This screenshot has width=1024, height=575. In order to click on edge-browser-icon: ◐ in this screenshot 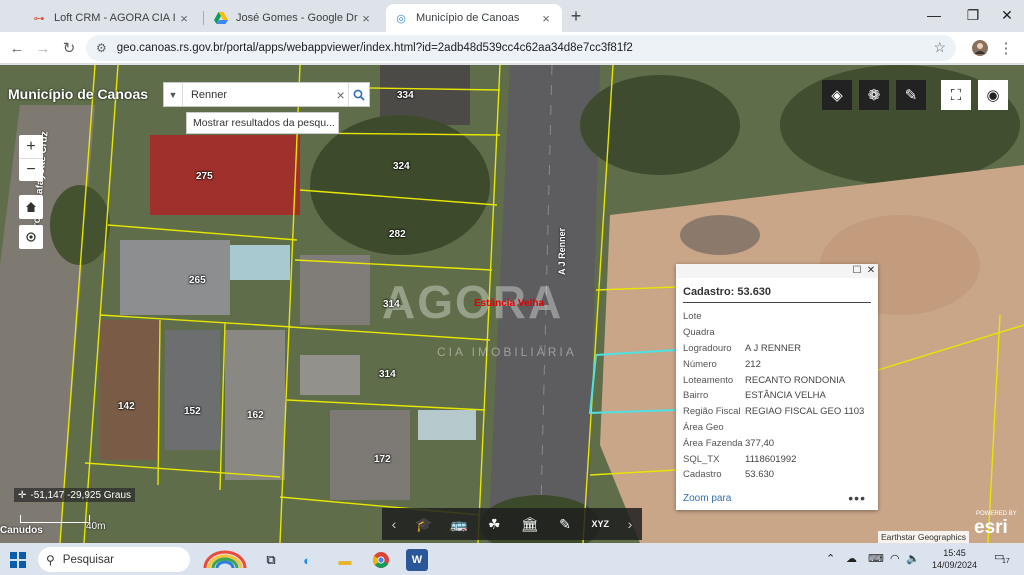, I will do `click(307, 560)`.